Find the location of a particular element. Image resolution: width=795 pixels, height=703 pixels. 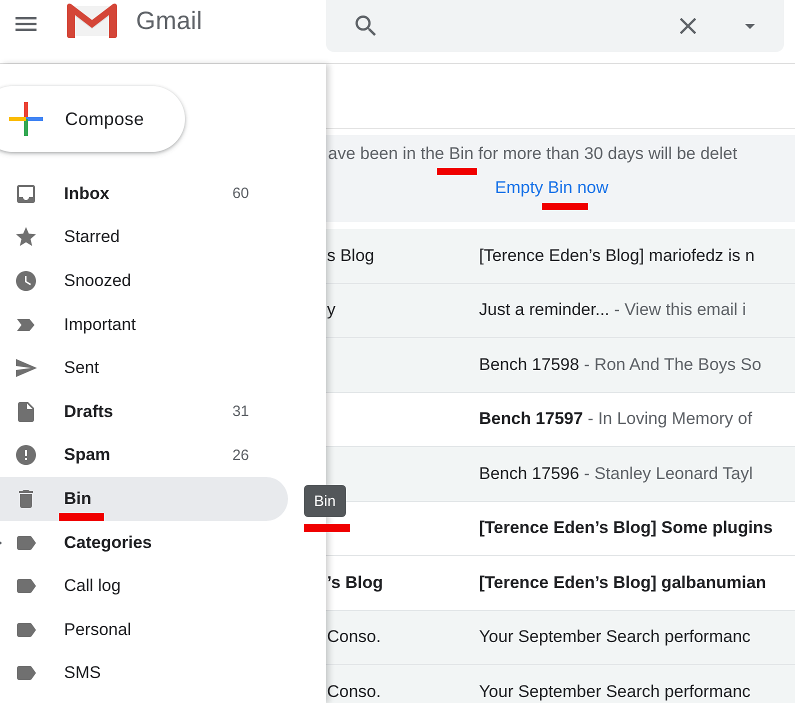

email-row: Bench 17597 - In Loving Memory of is located at coordinates (560, 419).